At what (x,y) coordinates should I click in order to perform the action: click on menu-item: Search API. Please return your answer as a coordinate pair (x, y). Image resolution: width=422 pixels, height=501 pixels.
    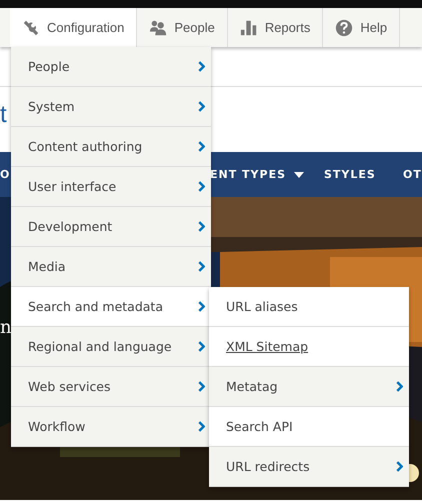
    Looking at the image, I should click on (309, 427).